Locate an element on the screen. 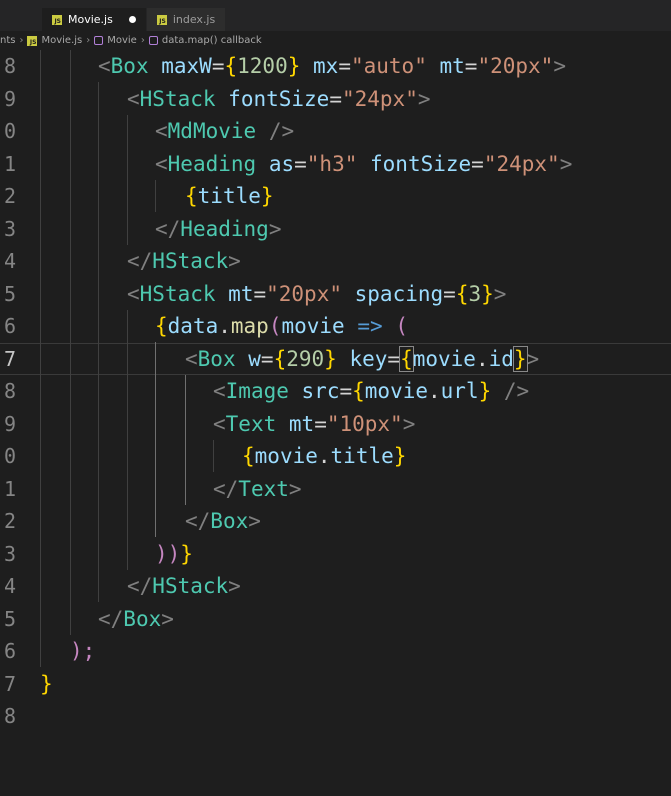  code-text: ))} is located at coordinates (174, 553).